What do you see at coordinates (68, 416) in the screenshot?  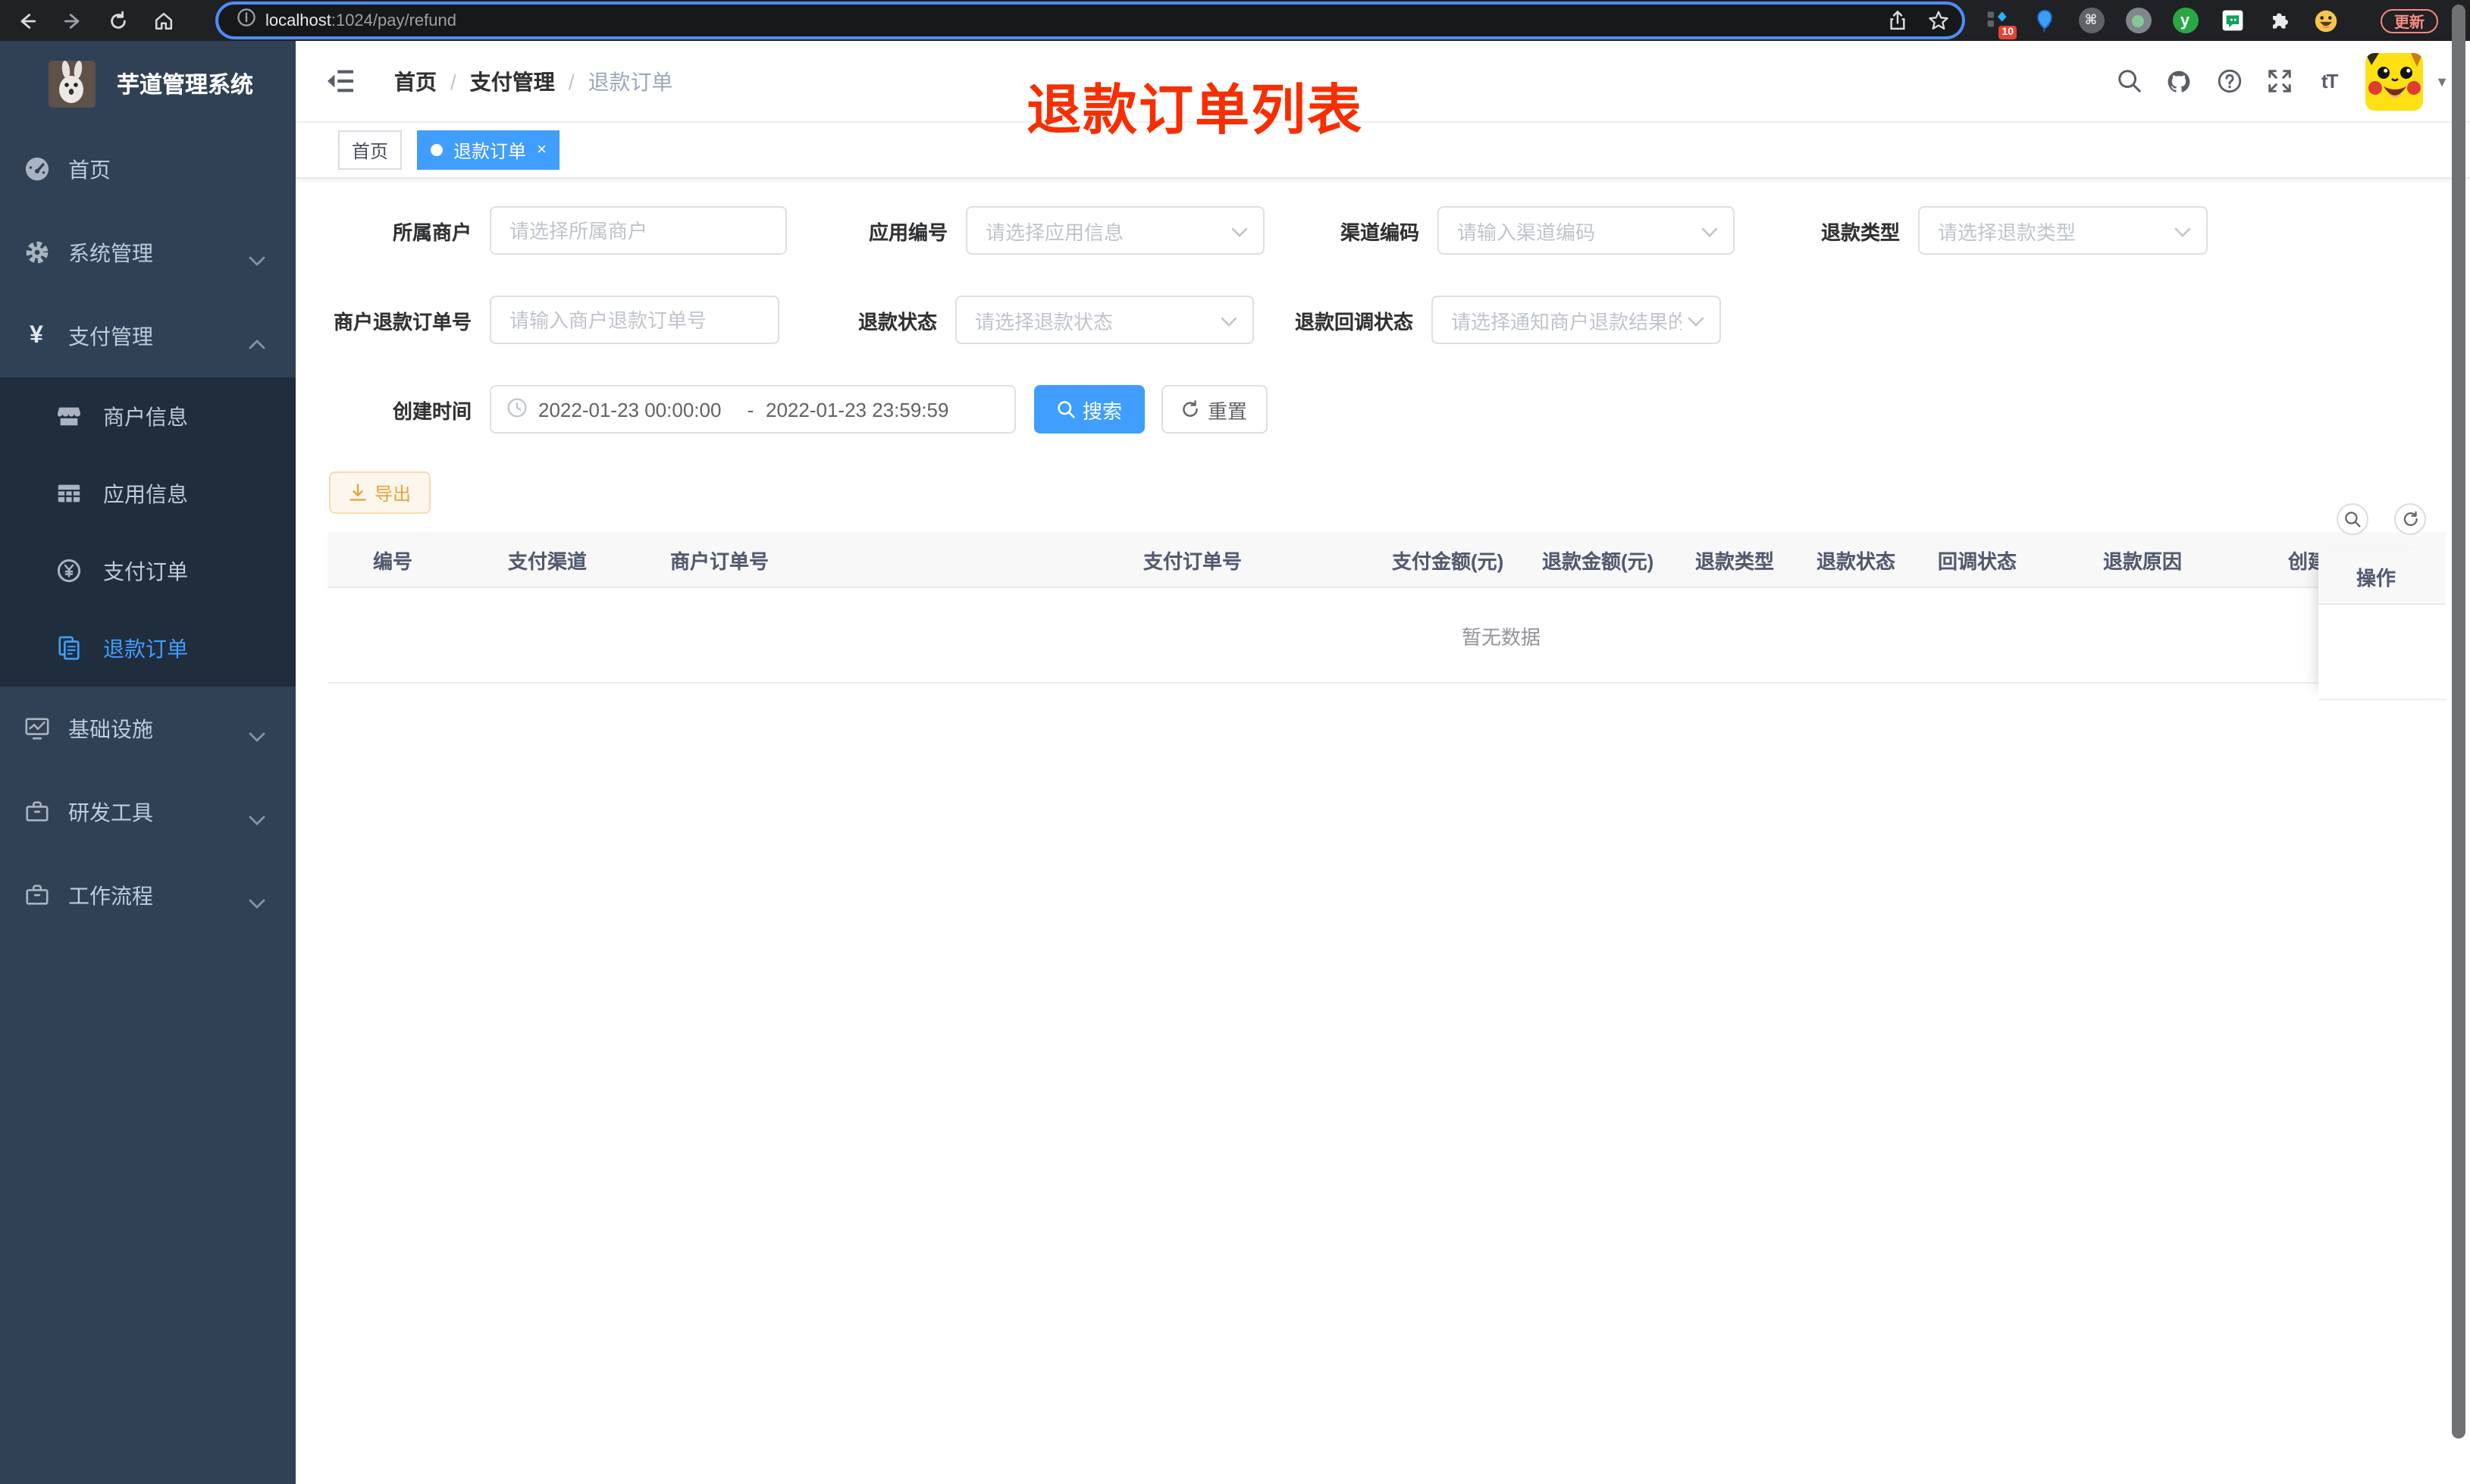 I see `shop-icon` at bounding box center [68, 416].